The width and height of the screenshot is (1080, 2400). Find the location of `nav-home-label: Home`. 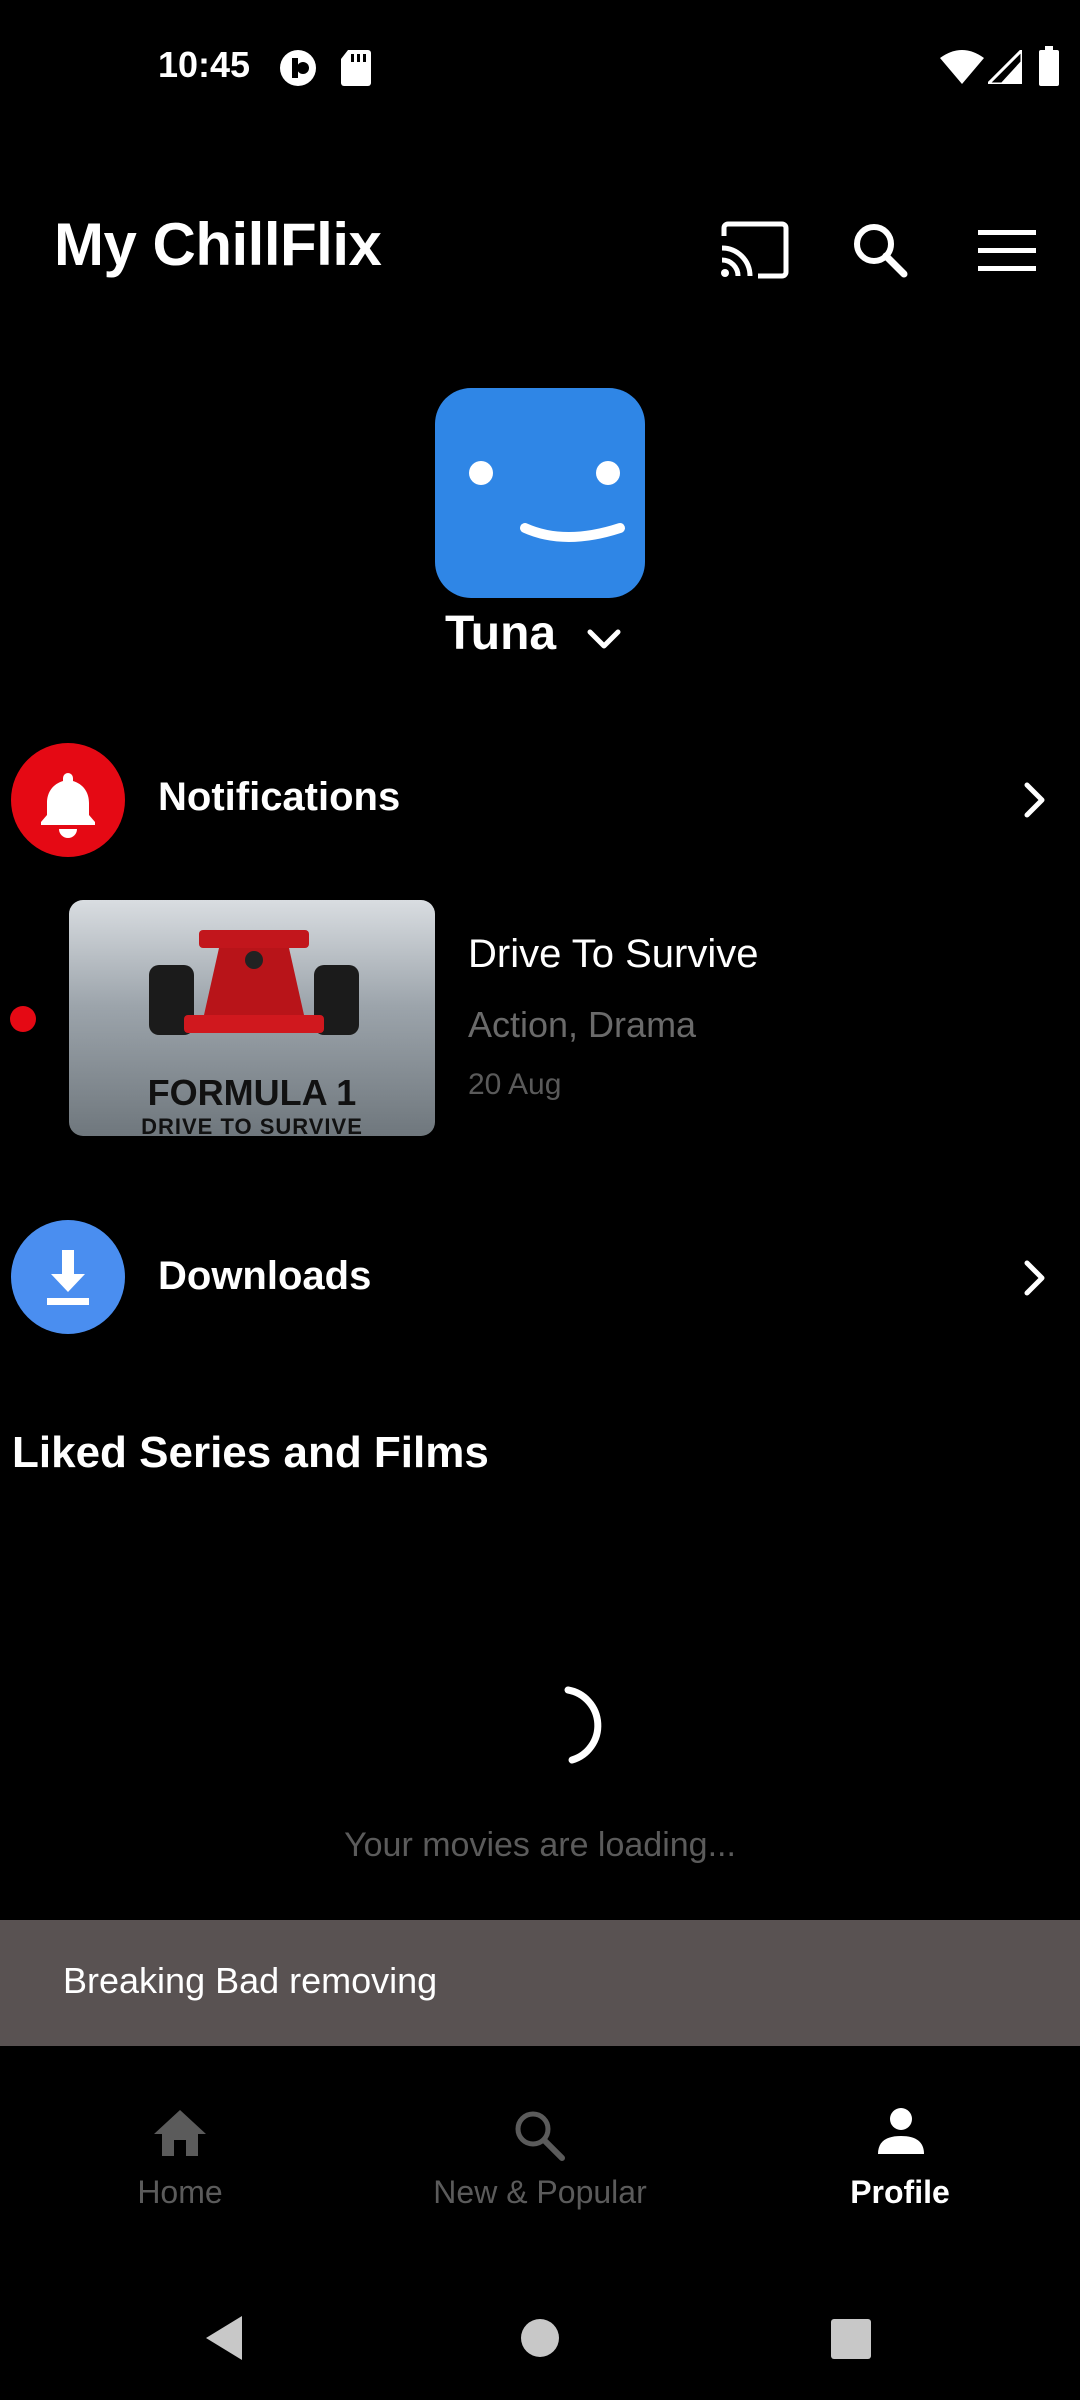

nav-home-label: Home is located at coordinates (180, 2192).